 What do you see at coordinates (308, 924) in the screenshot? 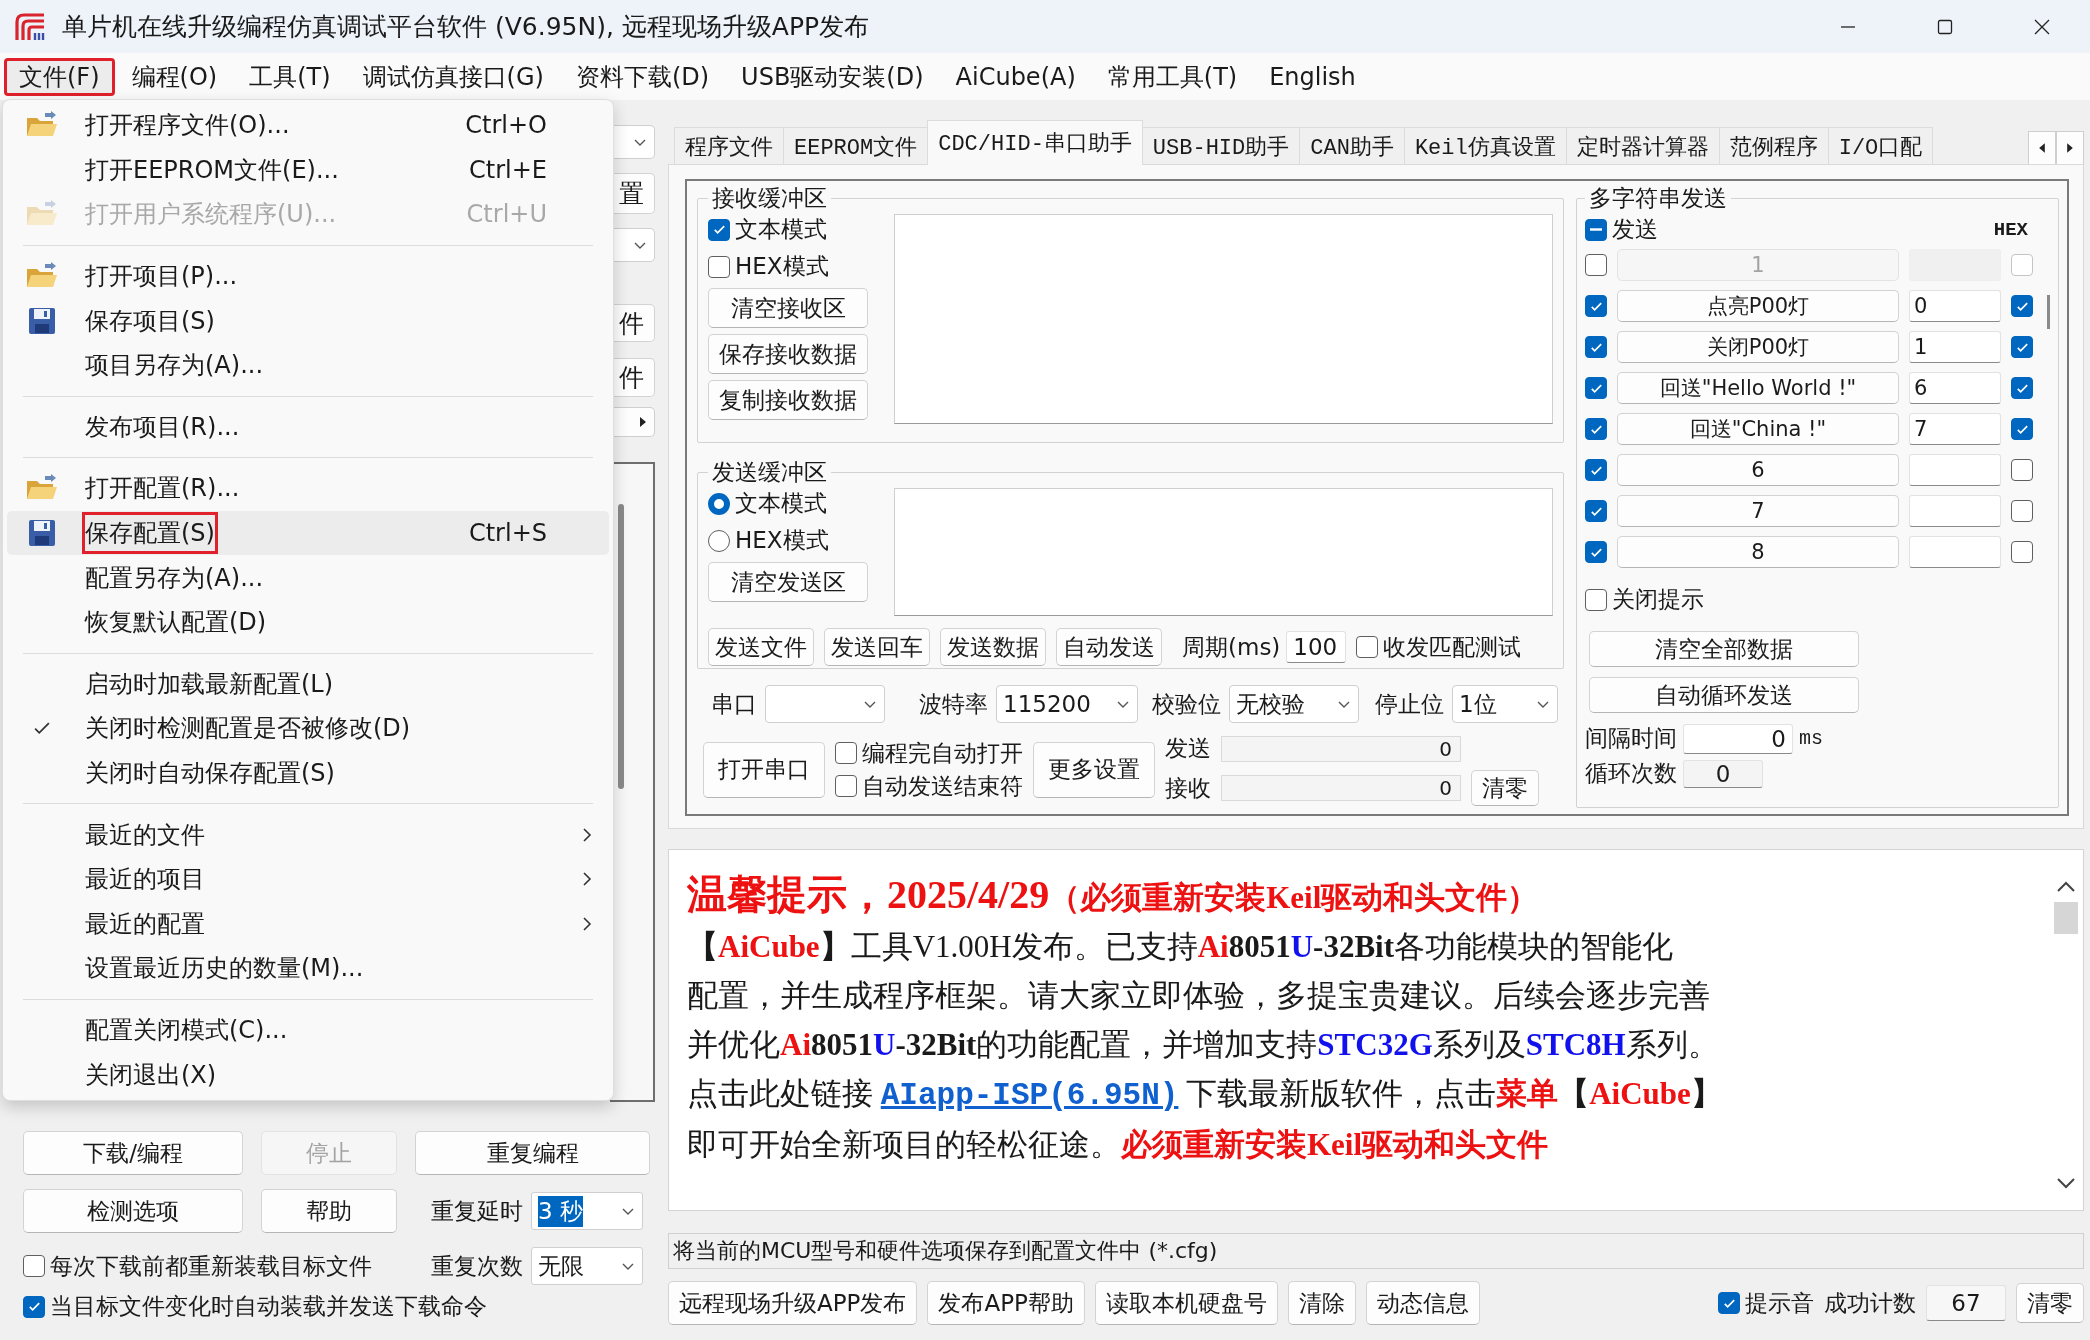
I see `menu-item: 最近的配置` at bounding box center [308, 924].